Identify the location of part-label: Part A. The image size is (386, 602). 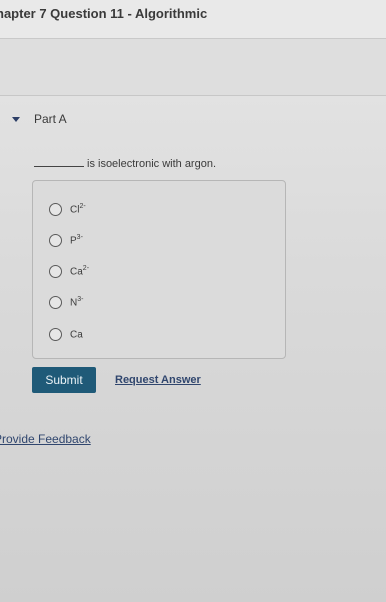
(50, 119).